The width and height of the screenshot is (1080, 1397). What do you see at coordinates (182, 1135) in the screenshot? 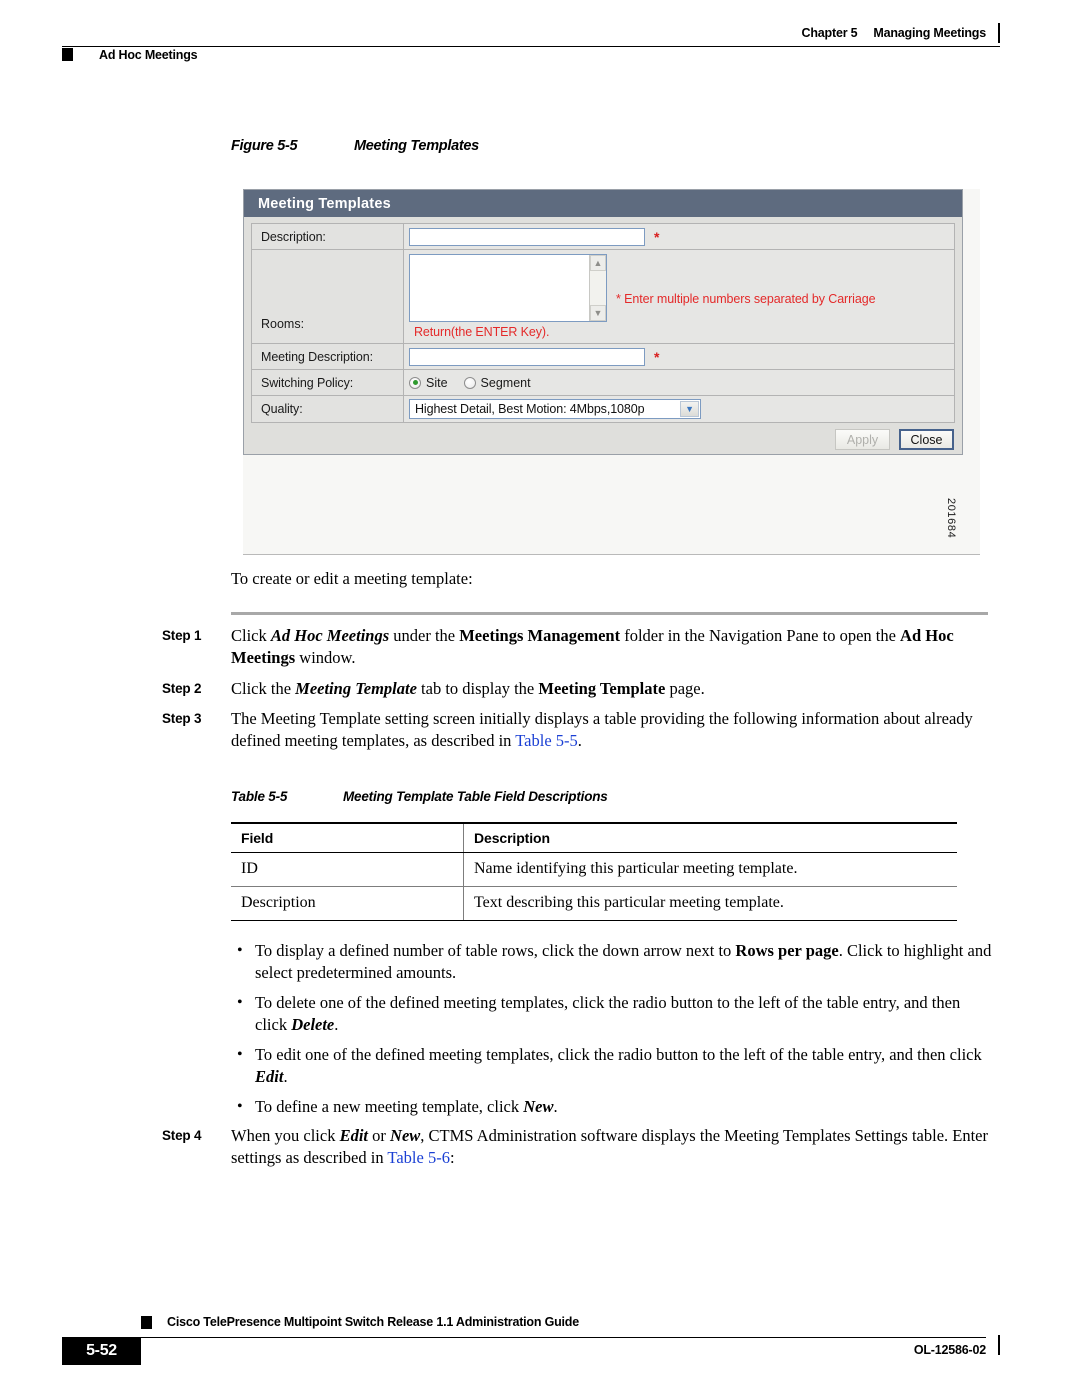
I see `step-4-number: Step 4` at bounding box center [182, 1135].